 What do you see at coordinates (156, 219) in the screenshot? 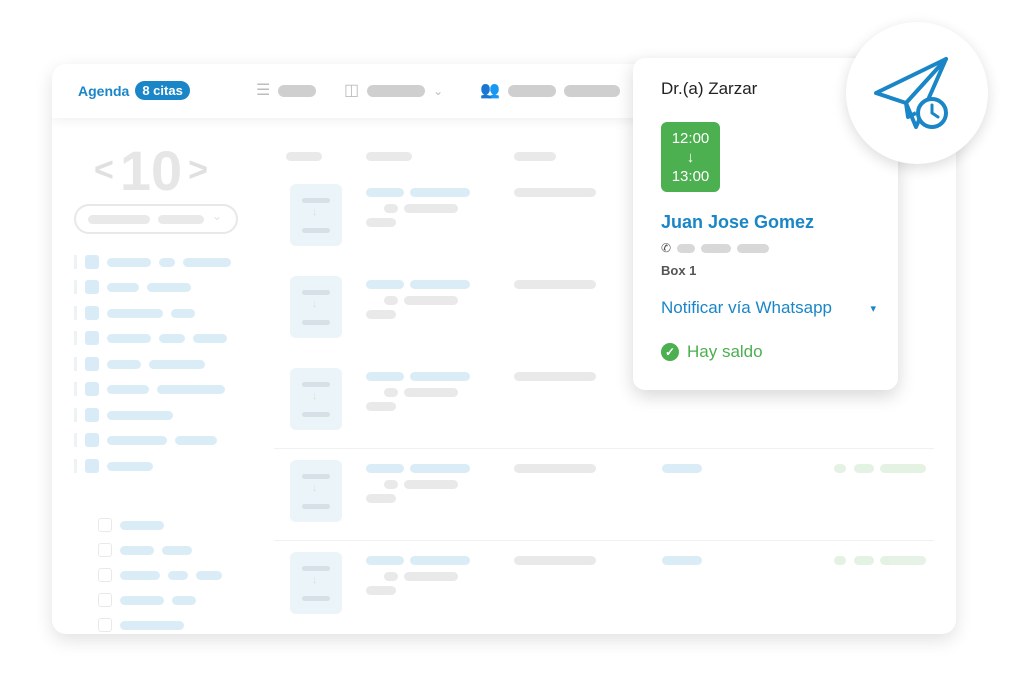
I see `month-selector: ⌄` at bounding box center [156, 219].